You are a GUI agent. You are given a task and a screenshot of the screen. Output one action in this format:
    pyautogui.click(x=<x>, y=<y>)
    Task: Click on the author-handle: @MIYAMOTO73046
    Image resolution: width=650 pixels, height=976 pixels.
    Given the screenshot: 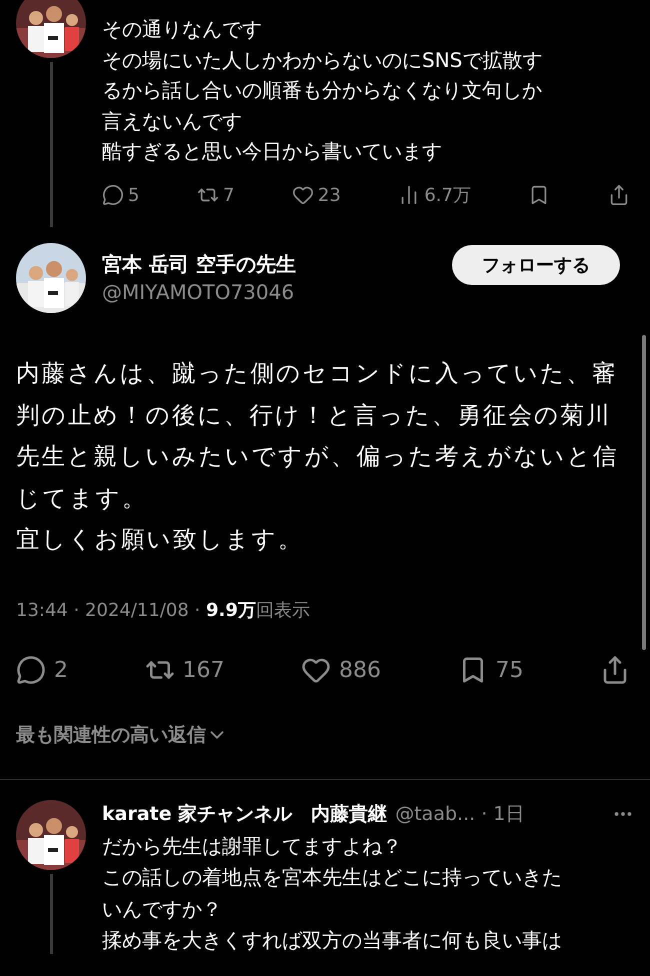 What is the action you would take?
    pyautogui.click(x=199, y=292)
    